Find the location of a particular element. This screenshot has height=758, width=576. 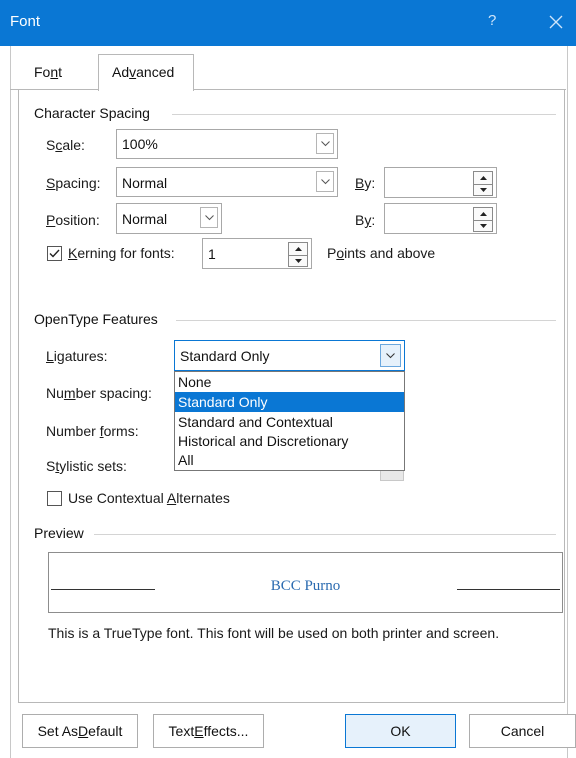

position-dropdown-button is located at coordinates (209, 217).